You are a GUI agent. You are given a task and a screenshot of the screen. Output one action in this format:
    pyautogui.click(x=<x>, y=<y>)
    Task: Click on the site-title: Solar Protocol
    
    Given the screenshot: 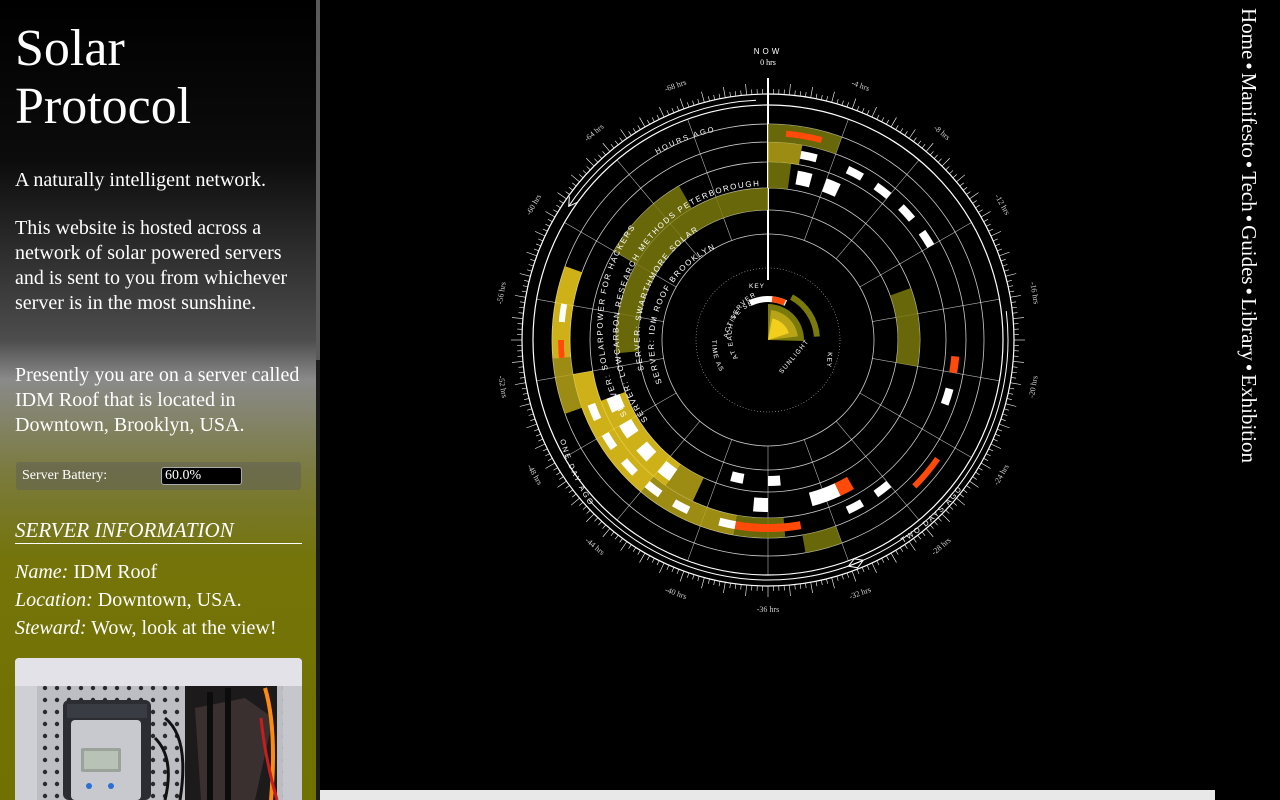 What is the action you would take?
    pyautogui.click(x=103, y=78)
    